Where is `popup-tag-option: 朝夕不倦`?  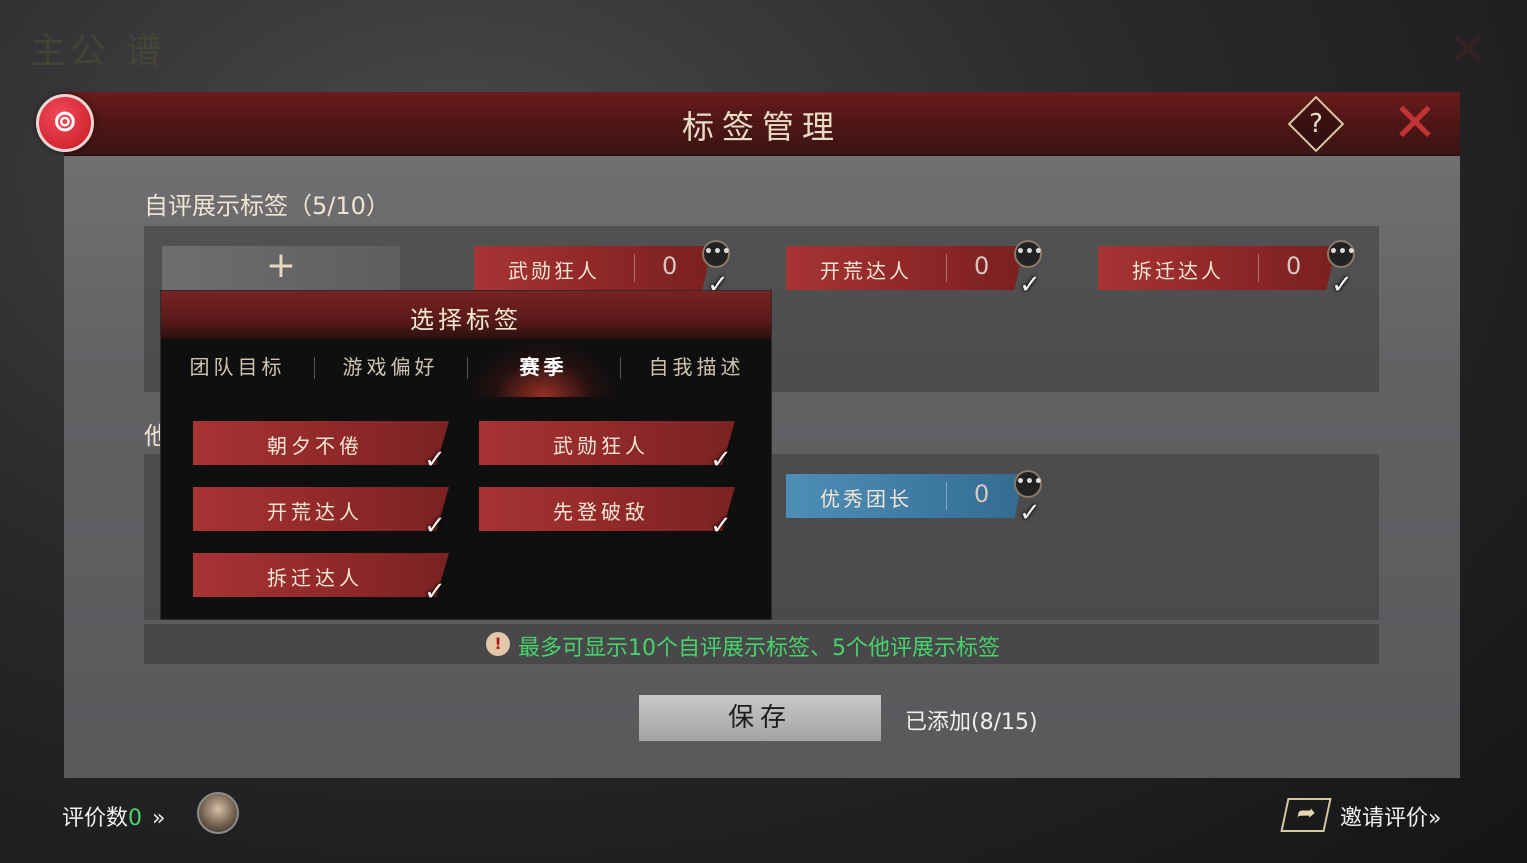 popup-tag-option: 朝夕不倦 is located at coordinates (321, 443).